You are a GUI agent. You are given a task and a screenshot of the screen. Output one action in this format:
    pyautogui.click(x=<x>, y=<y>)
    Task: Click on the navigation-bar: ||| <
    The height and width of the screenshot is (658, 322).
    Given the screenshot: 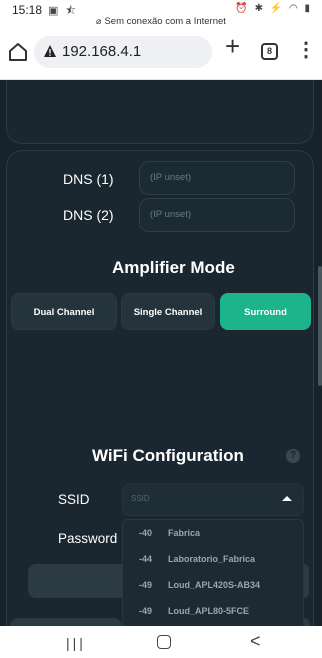 What is the action you would take?
    pyautogui.click(x=161, y=642)
    